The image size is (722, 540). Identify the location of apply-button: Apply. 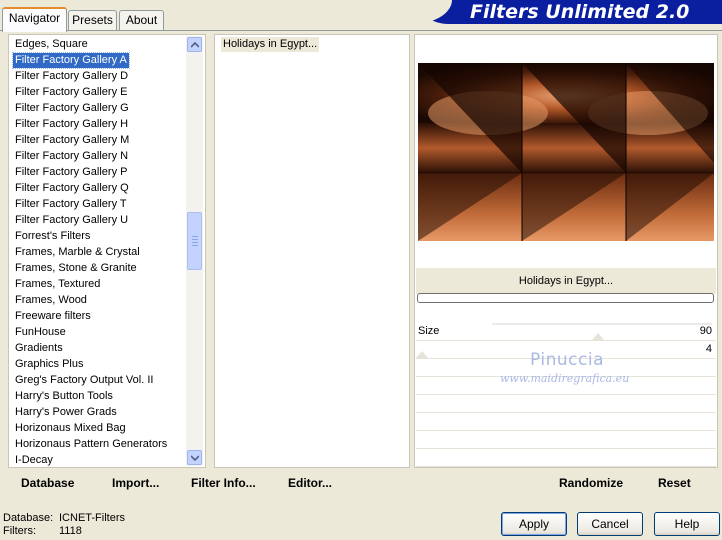
(534, 524).